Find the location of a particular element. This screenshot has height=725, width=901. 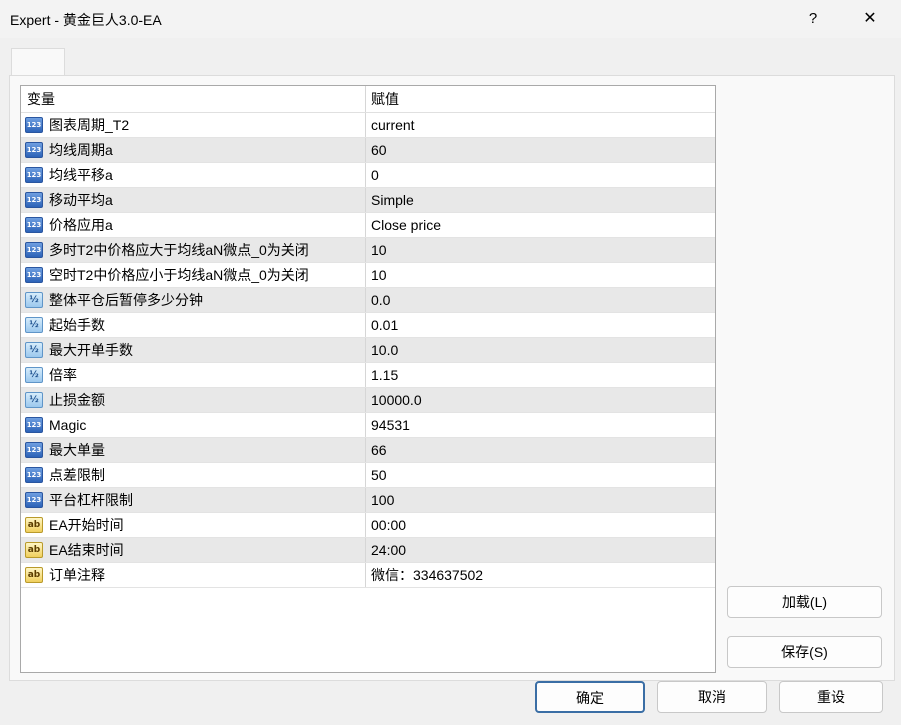

variable-name: 移动平均a is located at coordinates (81, 200).